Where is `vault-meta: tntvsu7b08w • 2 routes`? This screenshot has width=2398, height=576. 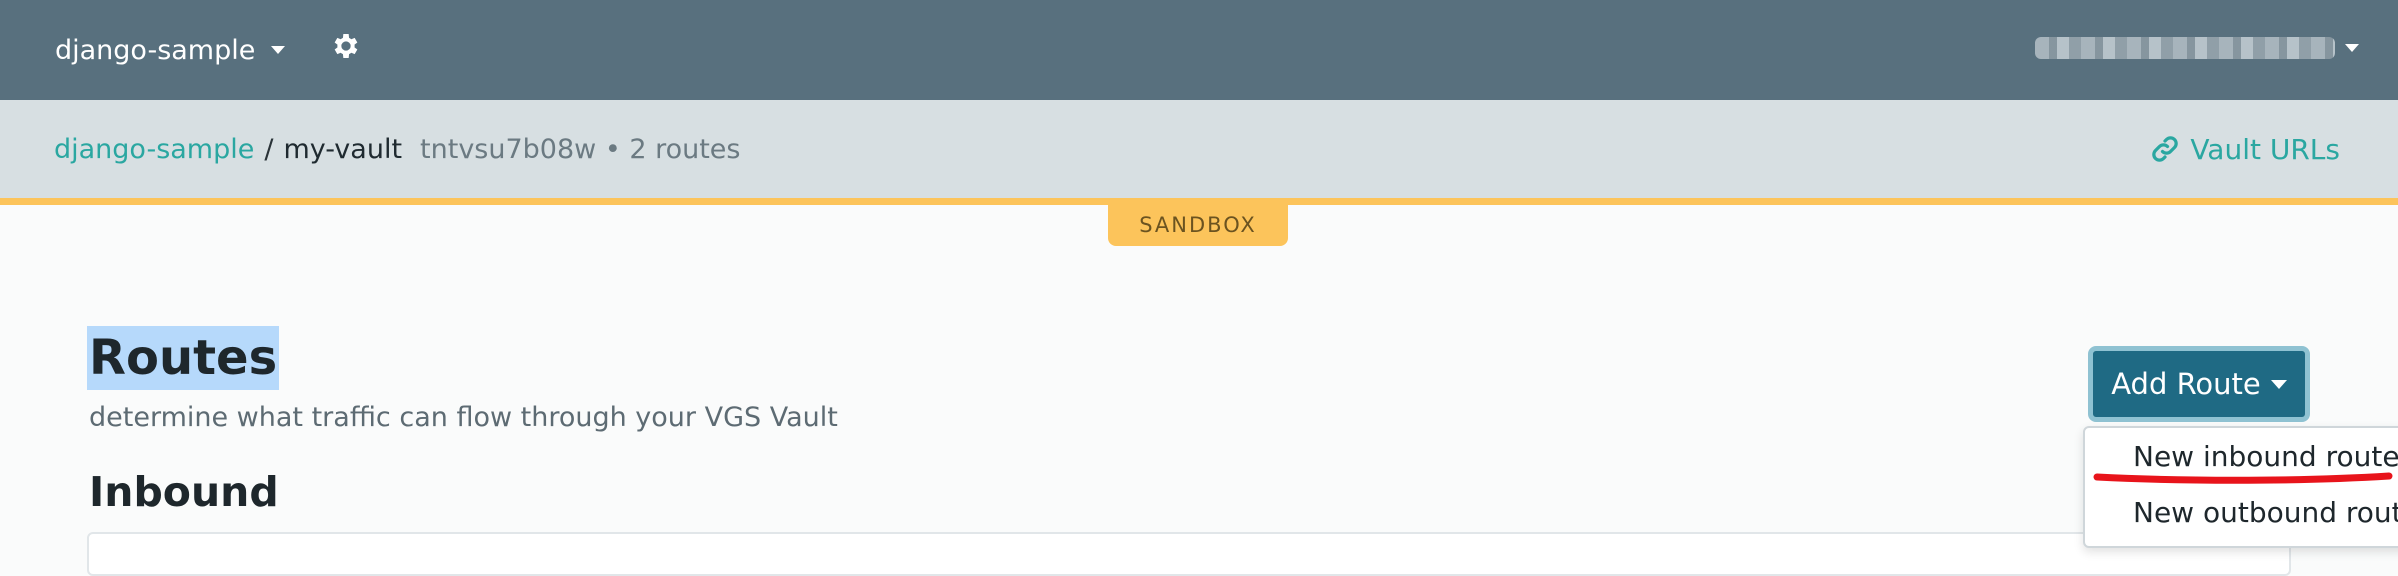
vault-meta: tntvsu7b08w • 2 routes is located at coordinates (580, 149).